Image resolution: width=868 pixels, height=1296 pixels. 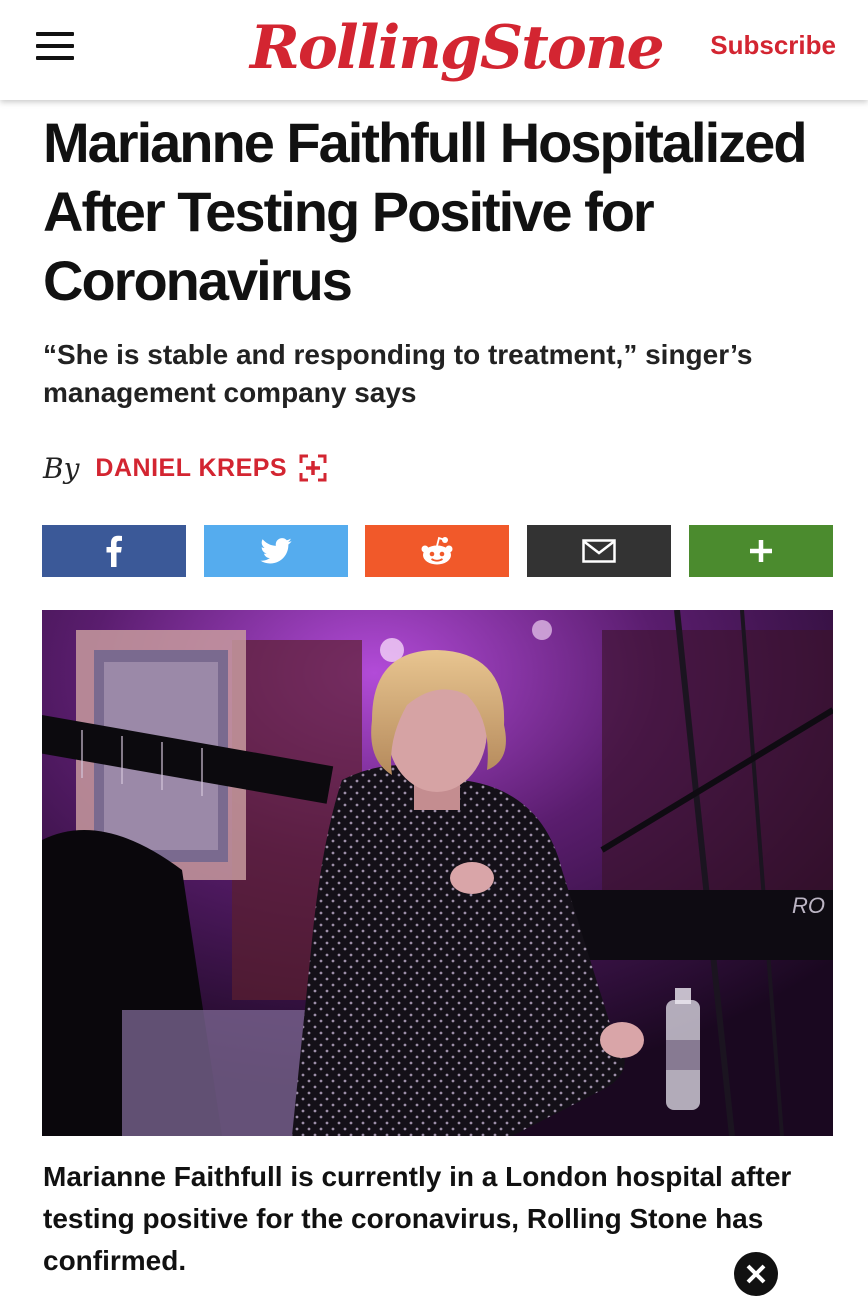 I want to click on share-reddit-button, so click(x=437, y=551).